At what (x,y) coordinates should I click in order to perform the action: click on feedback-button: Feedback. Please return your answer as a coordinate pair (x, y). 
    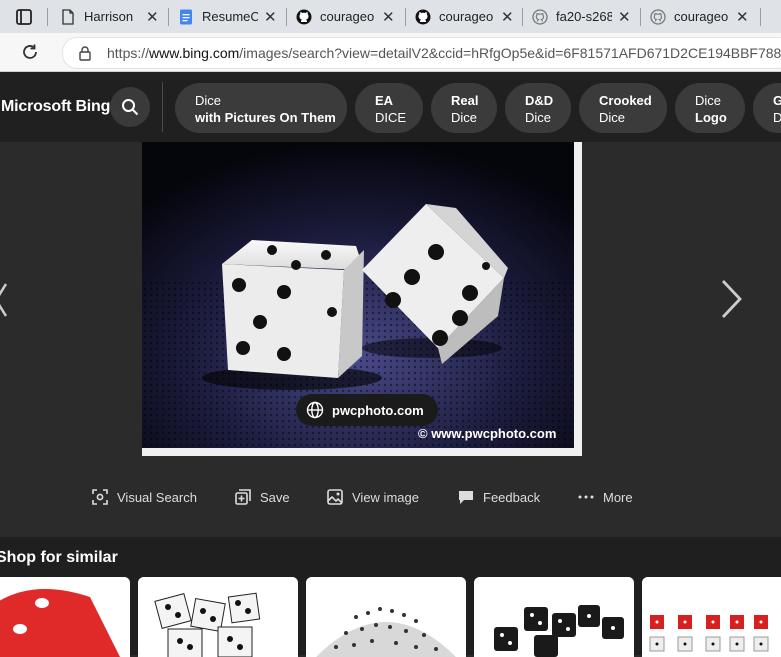
    Looking at the image, I should click on (498, 497).